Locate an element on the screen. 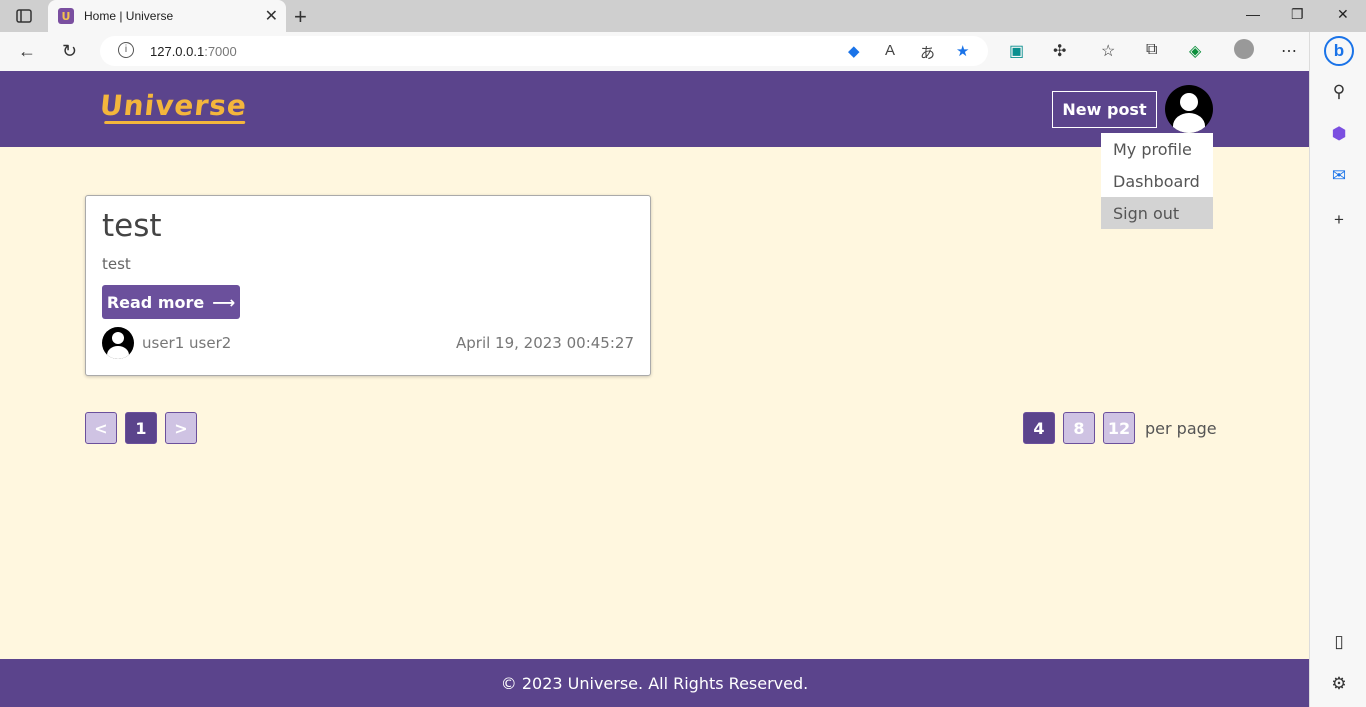  favorites-icon: ☆ is located at coordinates (1108, 51).